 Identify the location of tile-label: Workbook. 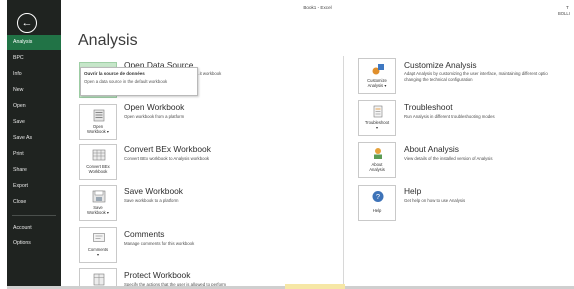
(98, 172).